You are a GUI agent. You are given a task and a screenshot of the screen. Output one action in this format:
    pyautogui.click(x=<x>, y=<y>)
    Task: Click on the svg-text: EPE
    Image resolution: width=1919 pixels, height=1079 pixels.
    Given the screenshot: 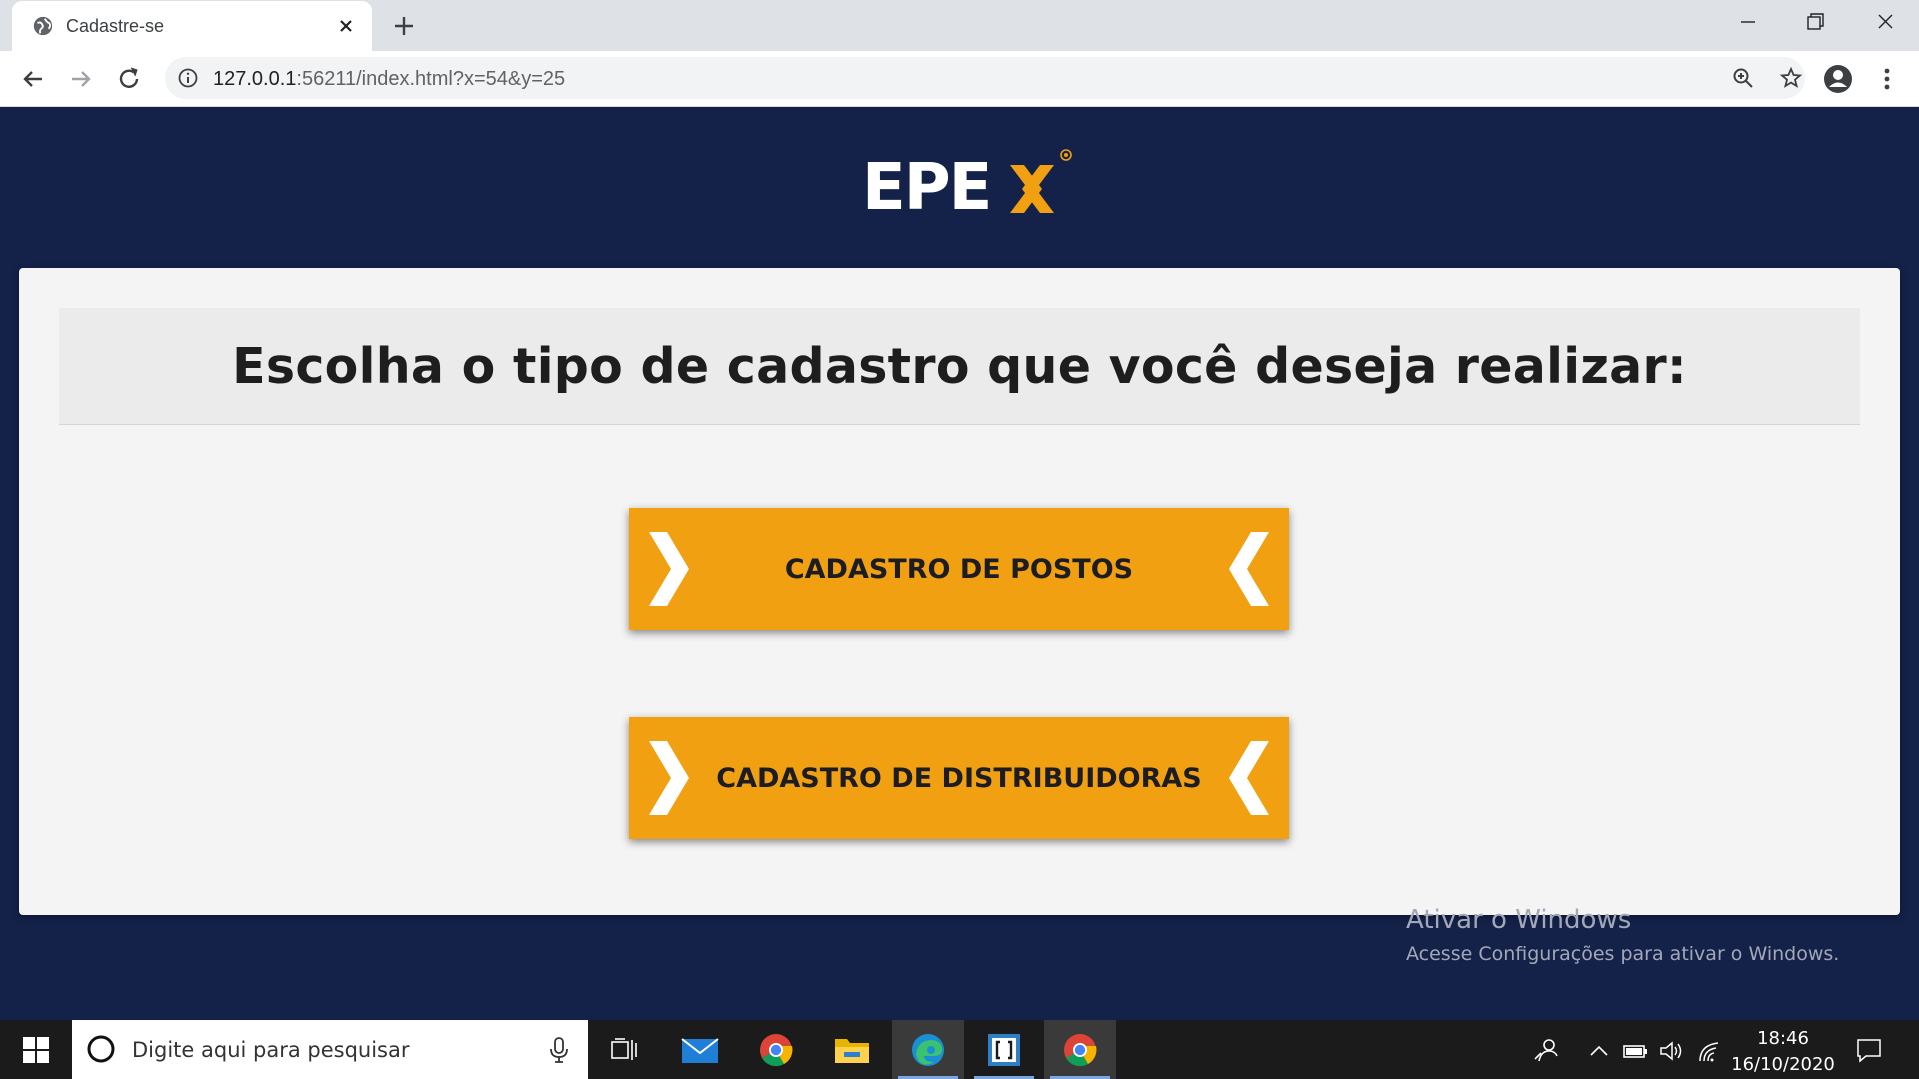 What is the action you would take?
    pyautogui.click(x=926, y=187)
    